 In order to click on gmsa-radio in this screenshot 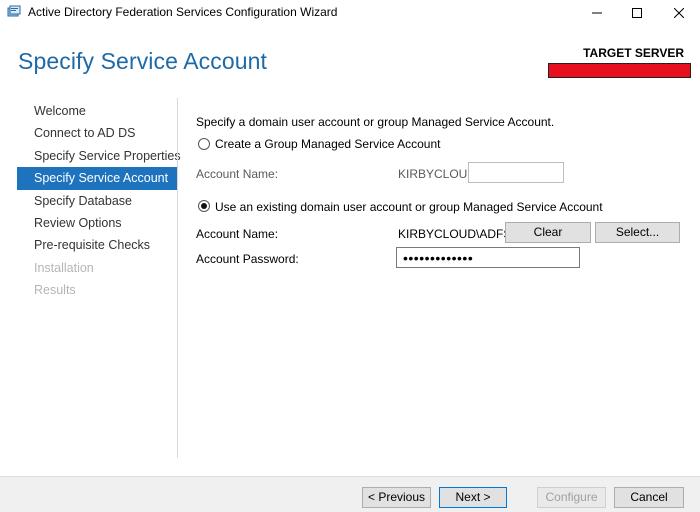, I will do `click(204, 144)`.